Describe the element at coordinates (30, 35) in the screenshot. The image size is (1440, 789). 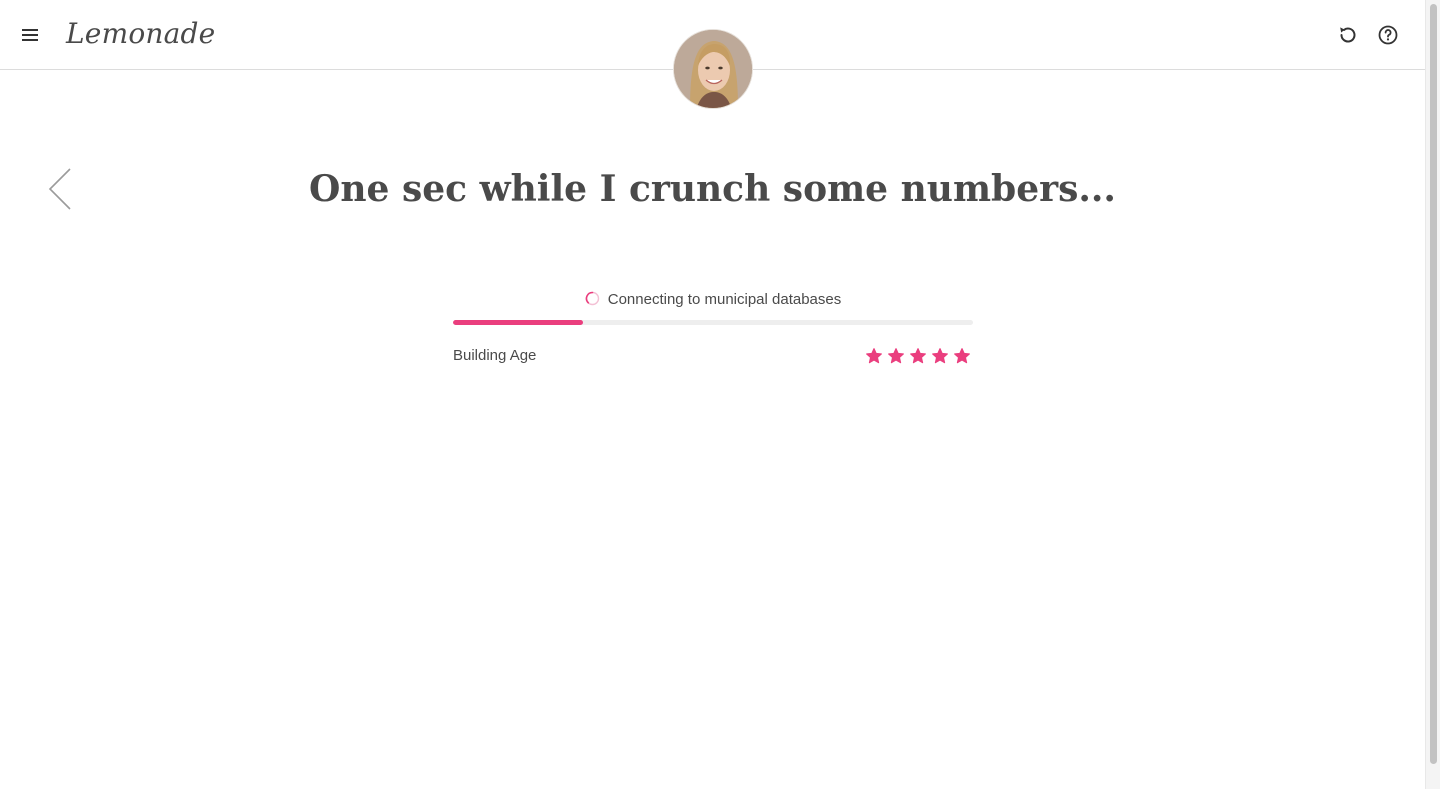
I see `hamburger-menu-icon` at that location.